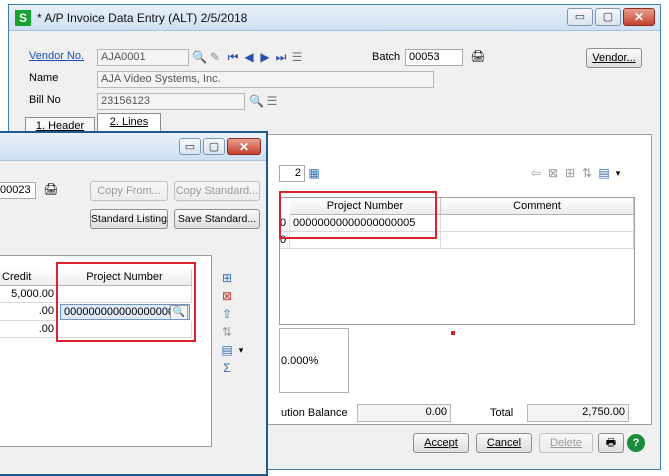 This screenshot has width=669, height=476. What do you see at coordinates (570, 173) in the screenshot?
I see `insert-line-icon: ⊞` at bounding box center [570, 173].